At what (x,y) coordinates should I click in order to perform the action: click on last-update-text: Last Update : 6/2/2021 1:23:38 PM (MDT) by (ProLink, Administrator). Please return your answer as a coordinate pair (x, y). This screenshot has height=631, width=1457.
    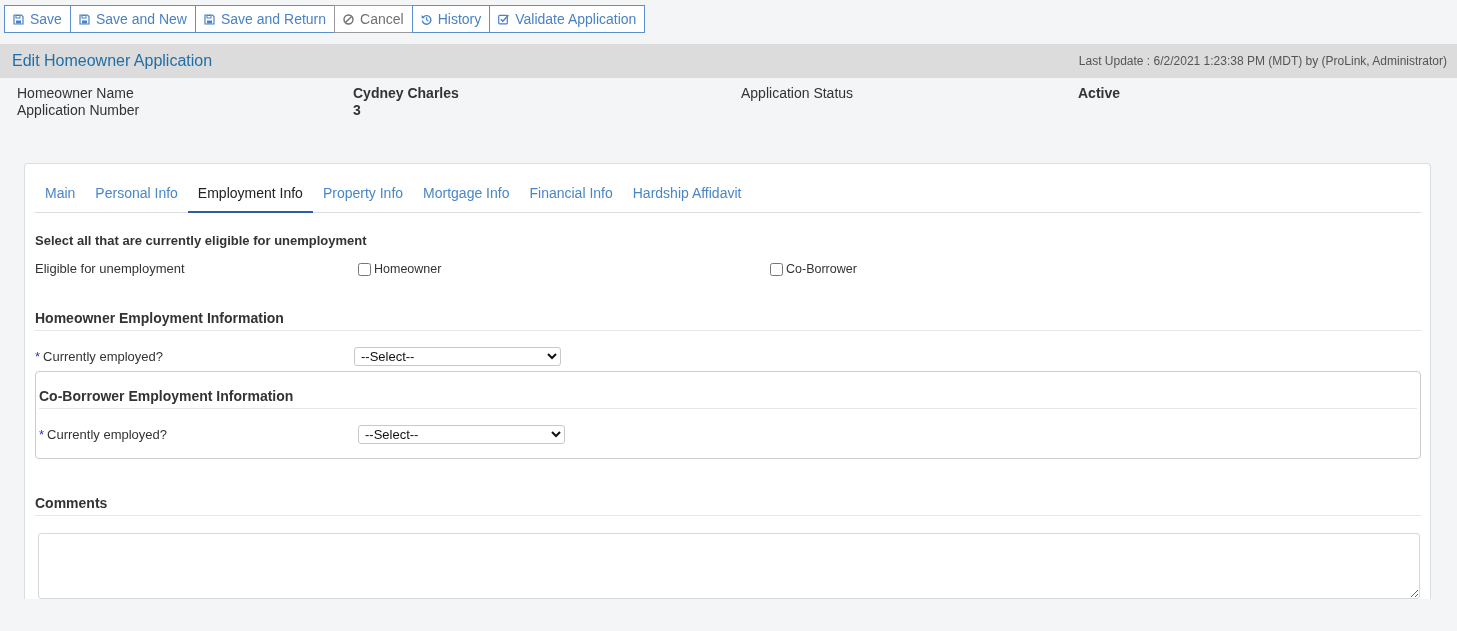
    Looking at the image, I should click on (1262, 61).